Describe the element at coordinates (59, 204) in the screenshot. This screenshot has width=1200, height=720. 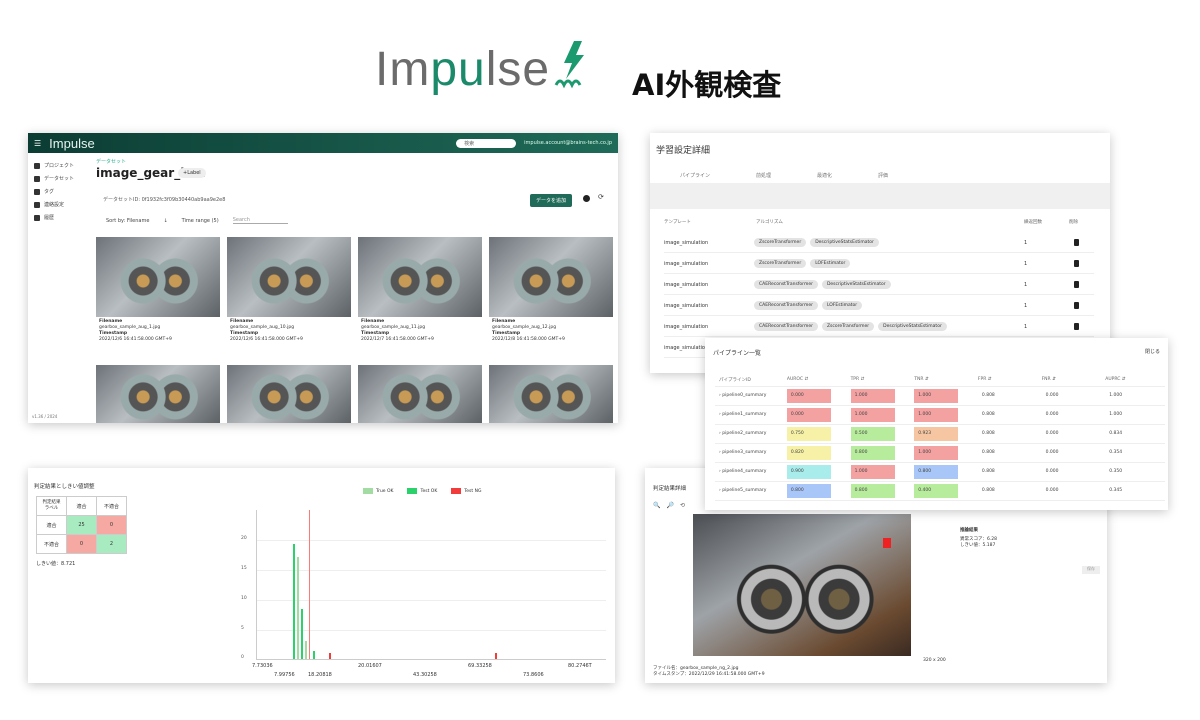
I see `sidebar-item-settings: 連絡設定` at that location.